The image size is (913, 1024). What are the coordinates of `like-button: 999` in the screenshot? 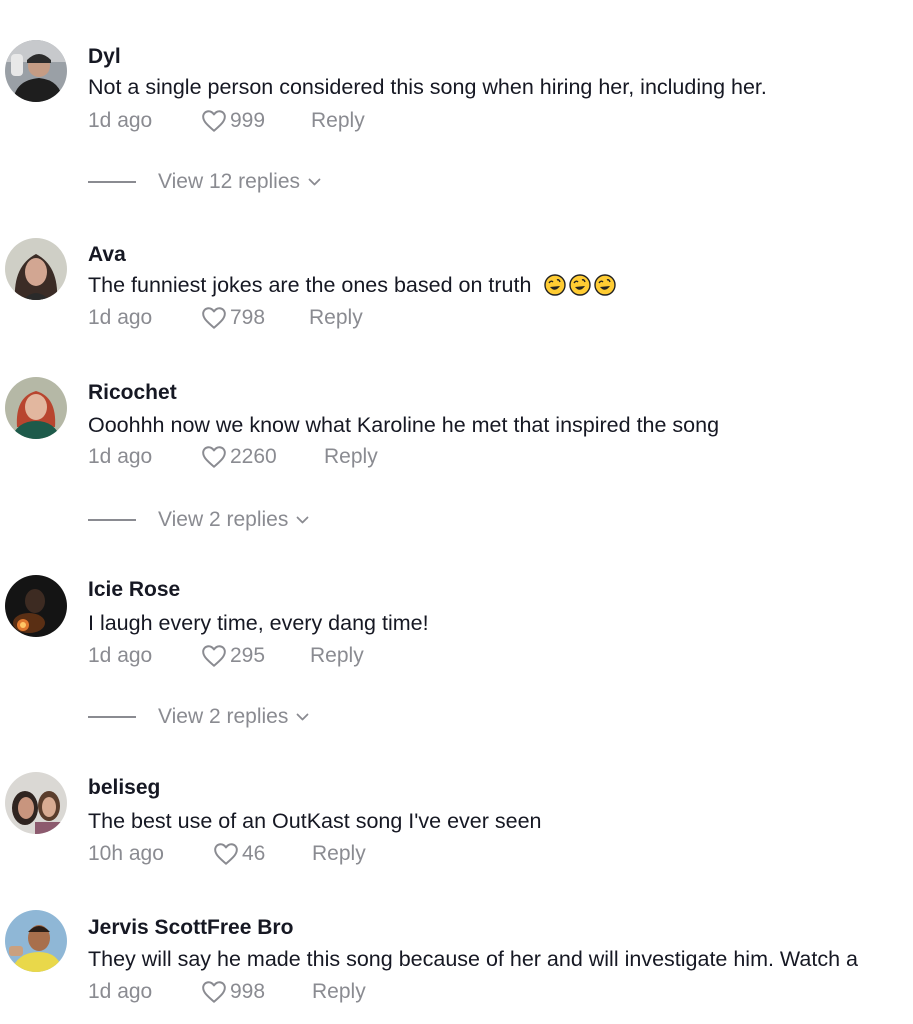 It's located at (233, 121).